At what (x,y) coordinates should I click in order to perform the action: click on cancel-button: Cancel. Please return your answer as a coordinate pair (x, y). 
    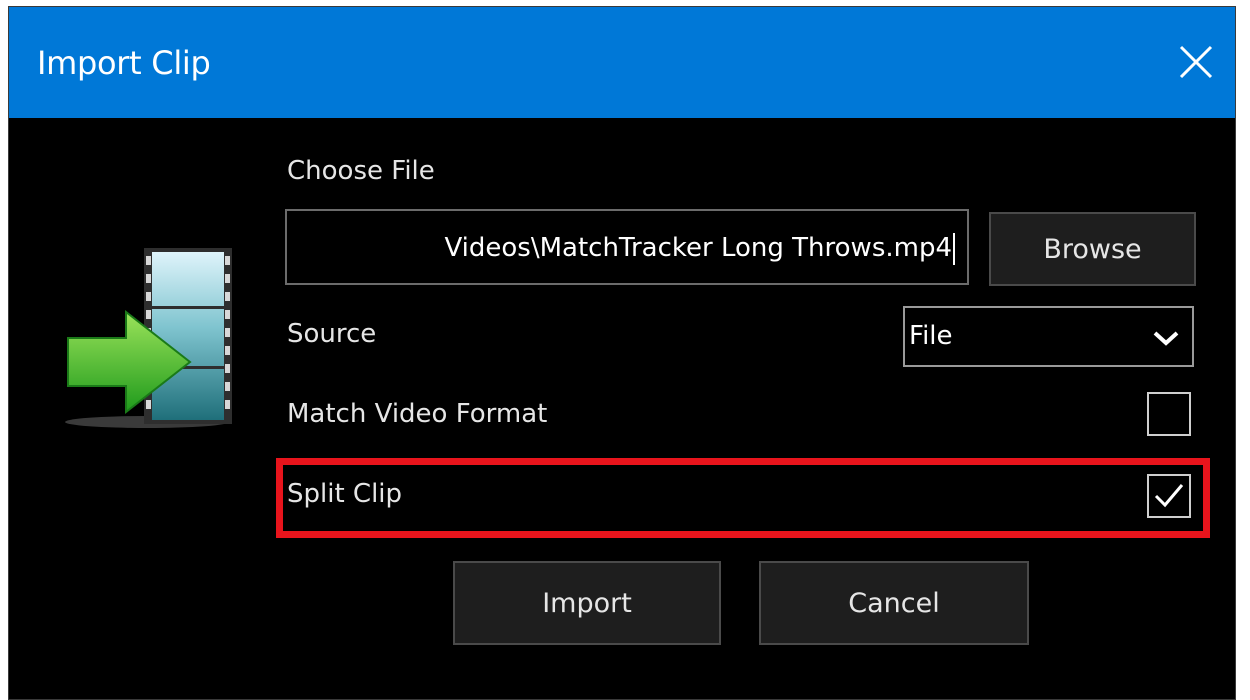
    Looking at the image, I should click on (894, 603).